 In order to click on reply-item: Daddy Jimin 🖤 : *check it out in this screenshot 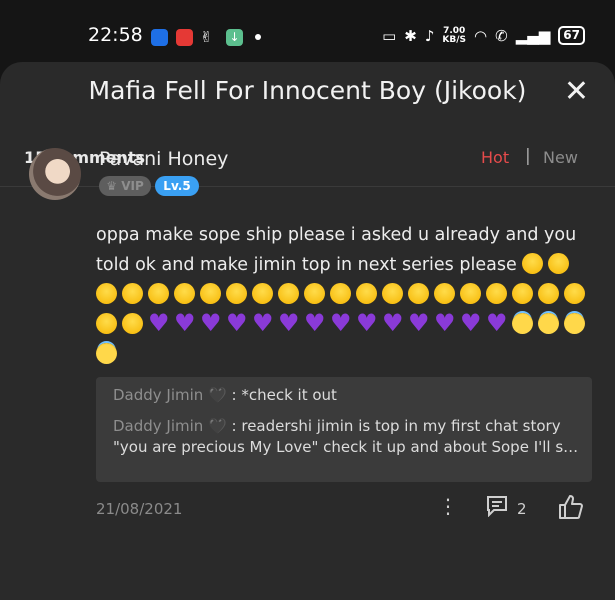, I will do `click(348, 395)`.